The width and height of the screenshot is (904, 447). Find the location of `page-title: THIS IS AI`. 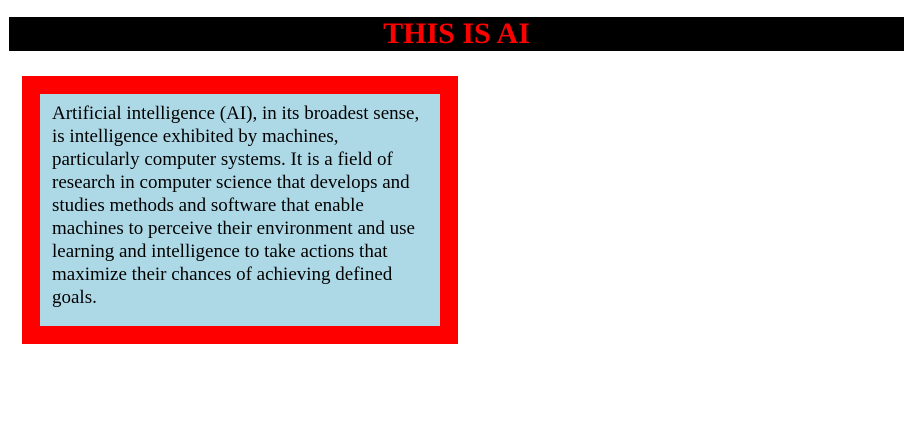

page-title: THIS IS AI is located at coordinates (456, 33).